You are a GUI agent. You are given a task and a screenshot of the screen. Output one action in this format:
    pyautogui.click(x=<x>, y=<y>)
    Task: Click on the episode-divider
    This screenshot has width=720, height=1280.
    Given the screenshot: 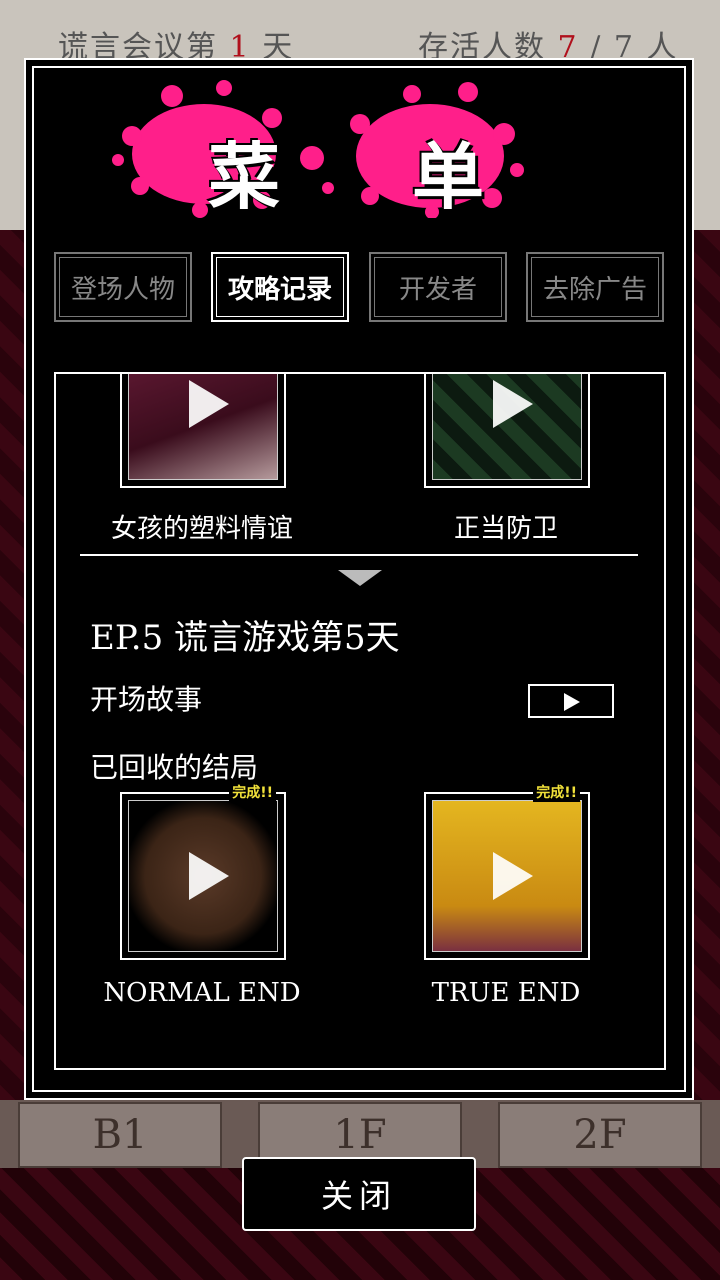 What is the action you would take?
    pyautogui.click(x=359, y=555)
    